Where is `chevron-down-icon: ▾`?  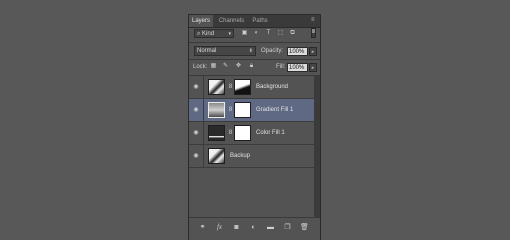 chevron-down-icon: ▾ is located at coordinates (229, 34).